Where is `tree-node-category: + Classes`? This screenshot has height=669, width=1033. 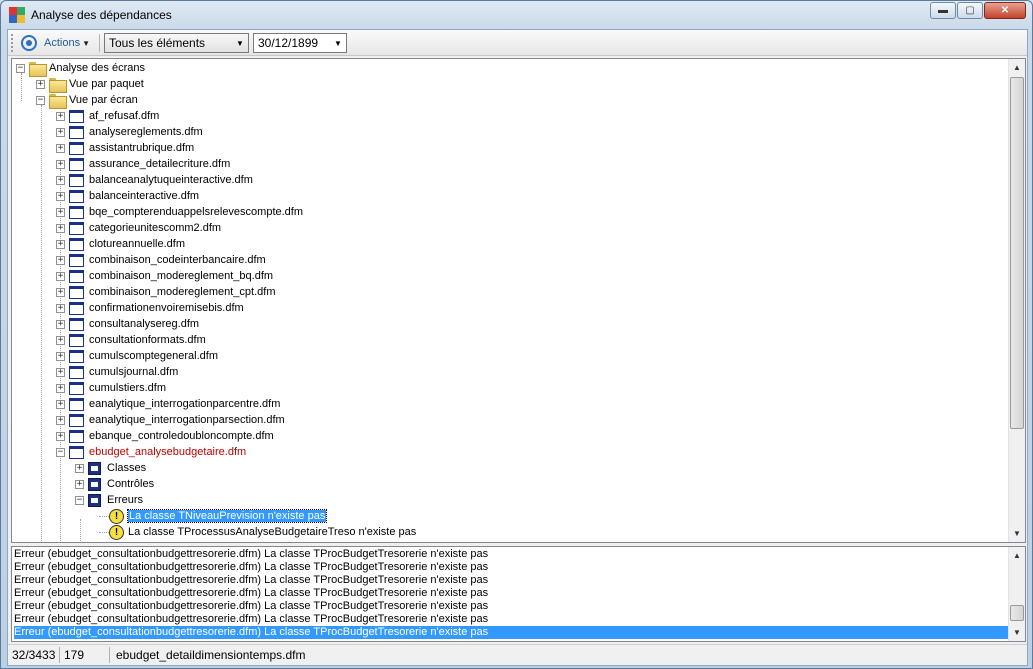 tree-node-category: + Classes is located at coordinates (110, 468).